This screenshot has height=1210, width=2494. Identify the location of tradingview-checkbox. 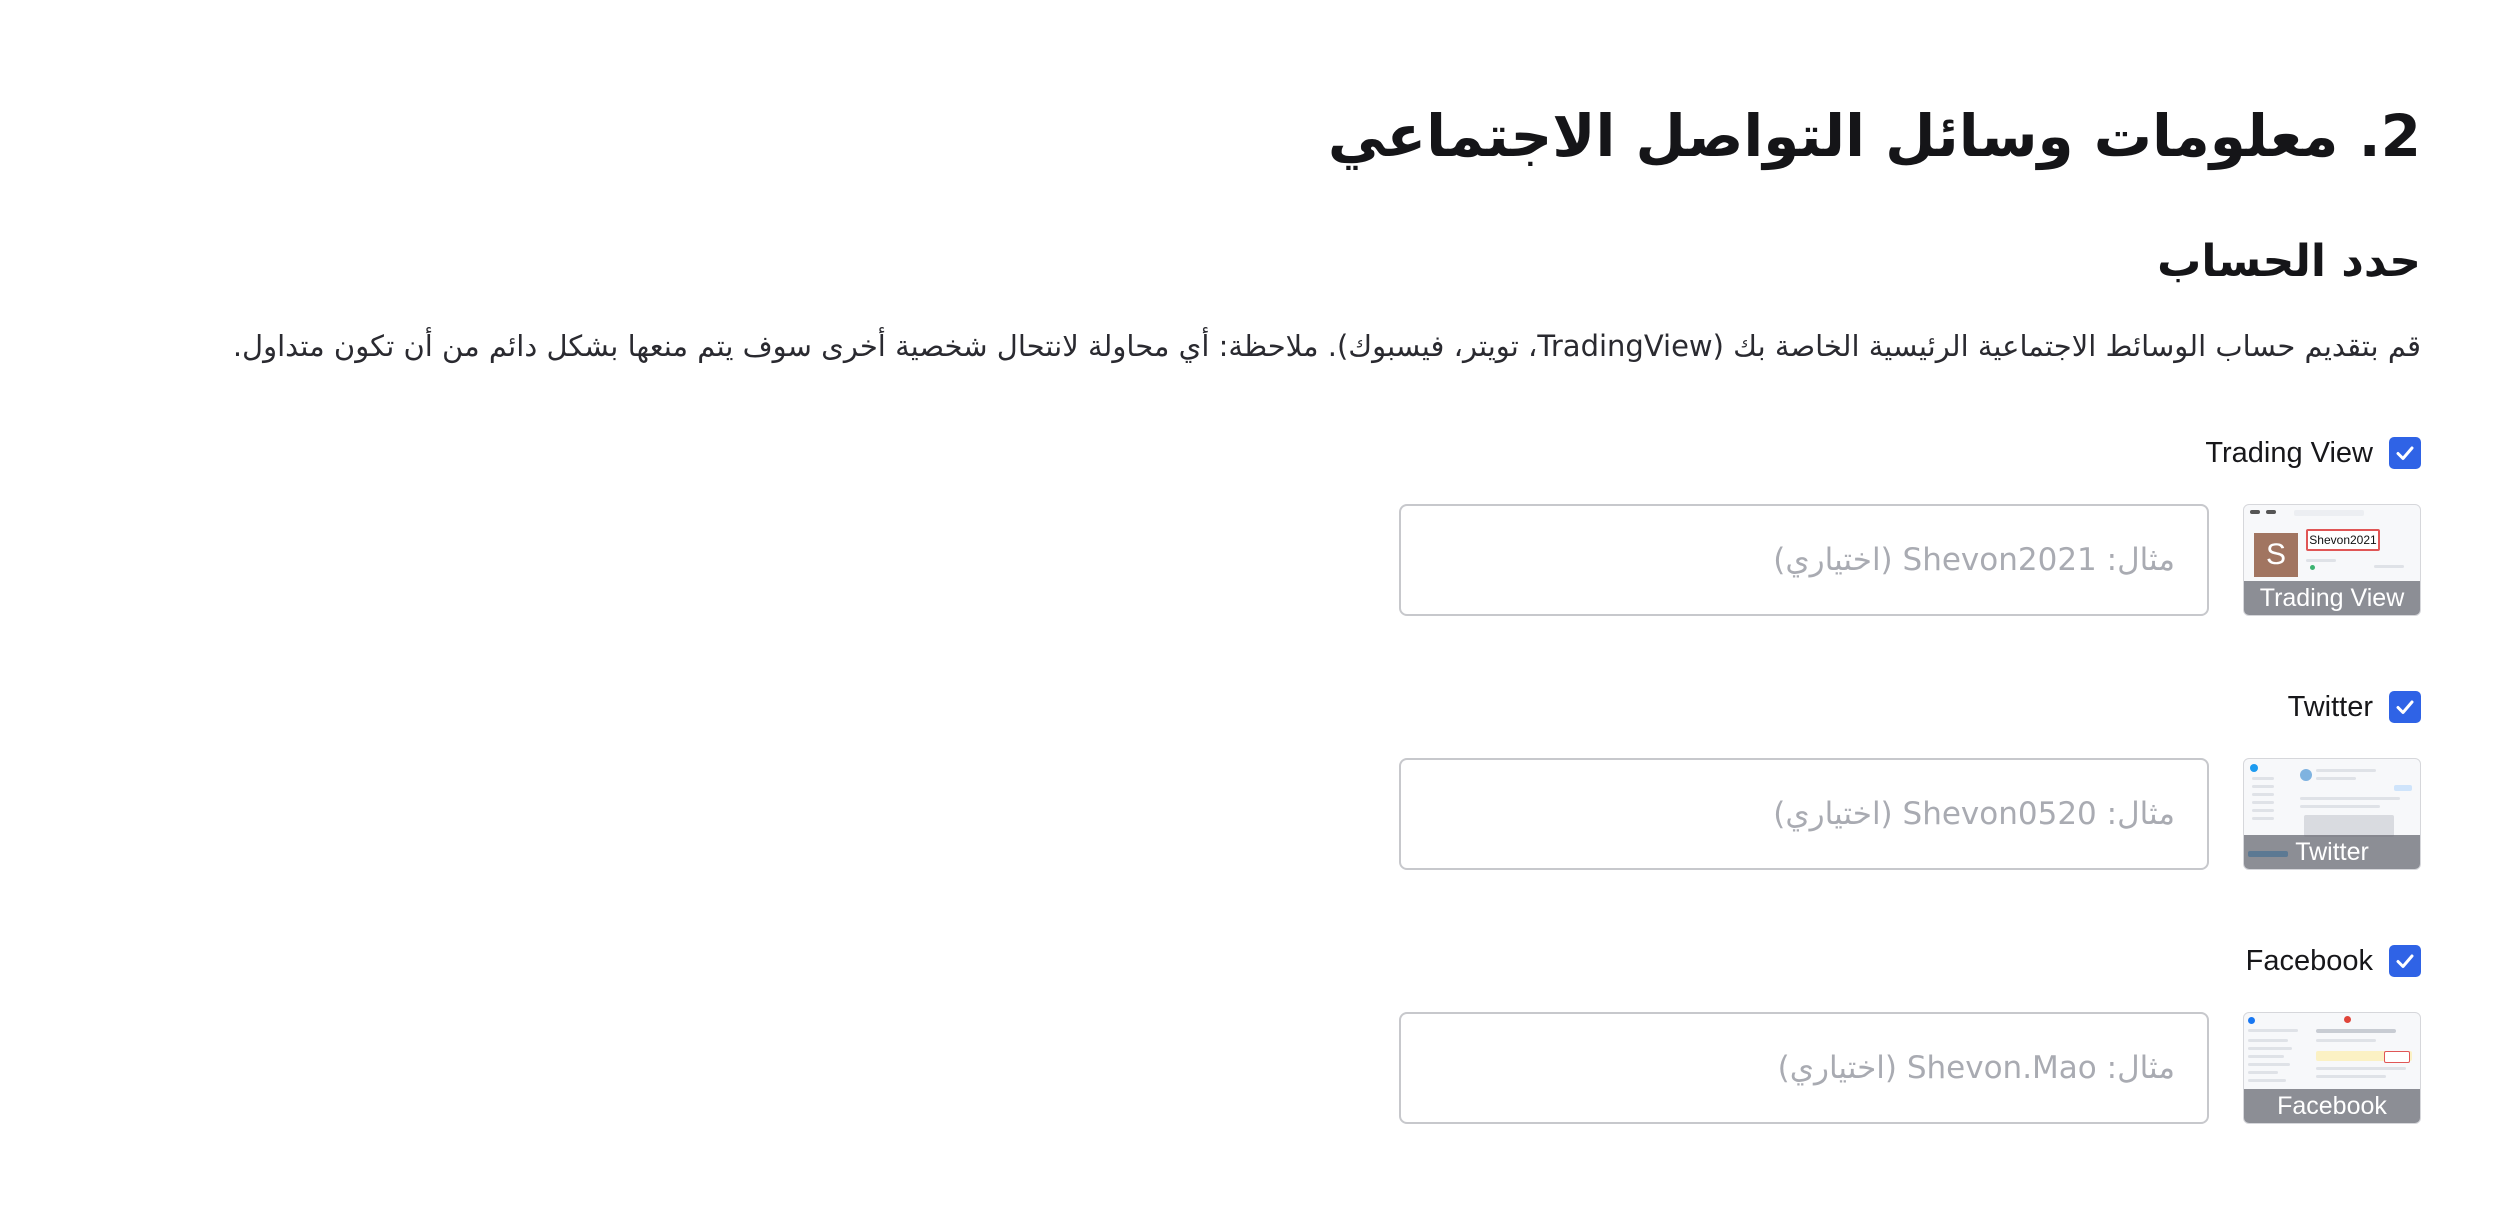
(2405, 453).